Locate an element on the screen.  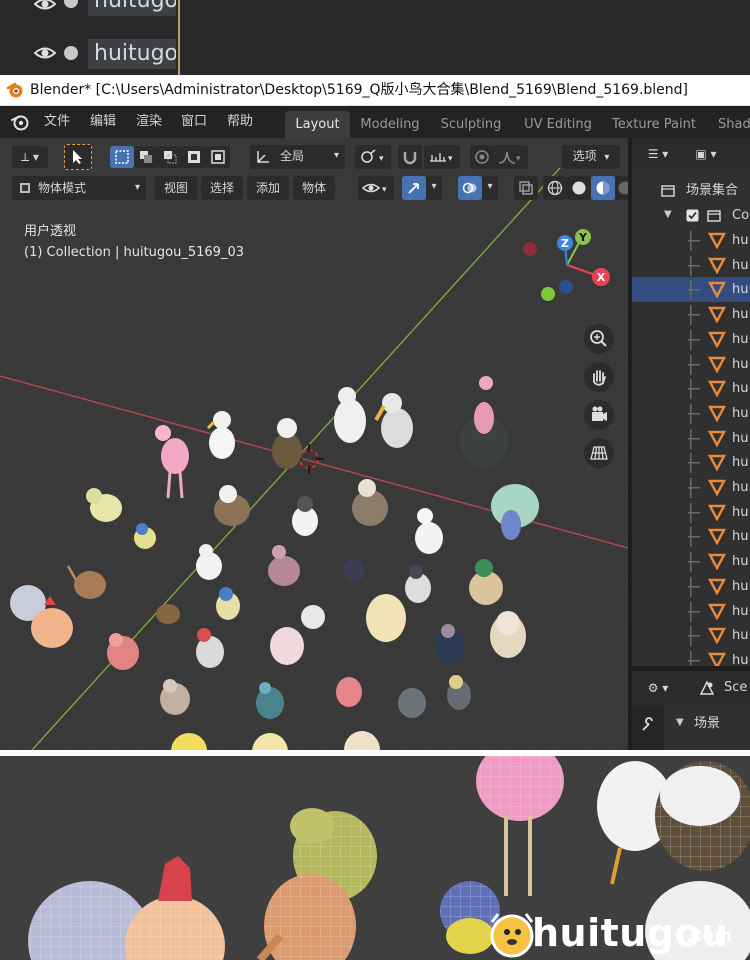
display-mode-dropdown: ☰ ▾ is located at coordinates (658, 154).